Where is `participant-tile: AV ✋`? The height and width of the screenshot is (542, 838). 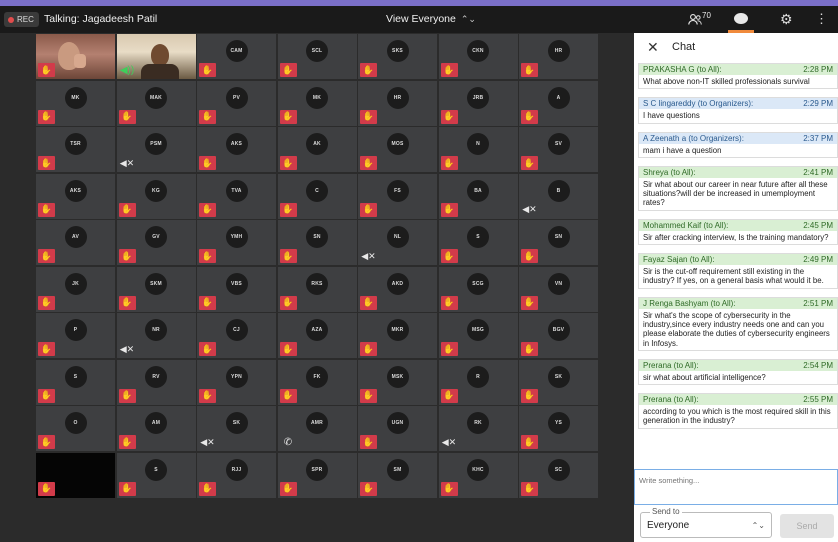 participant-tile: AV ✋ is located at coordinates (75, 242).